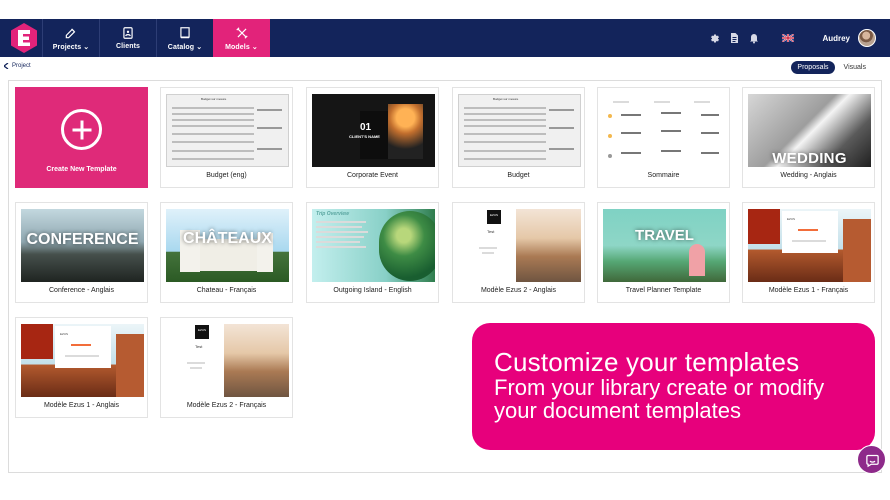 Image resolution: width=890 pixels, height=500 pixels. I want to click on nav-projects-label: Projects, so click(67, 47).